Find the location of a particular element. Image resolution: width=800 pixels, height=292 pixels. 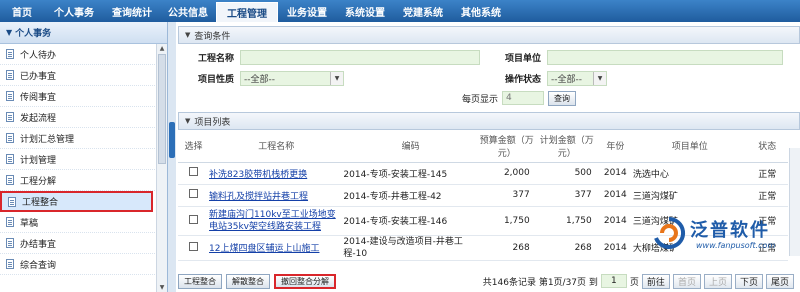

project-name-link: 新建庙沟门110kv至工业场地变电站35kv架空线路安装工程 is located at coordinates (272, 221).